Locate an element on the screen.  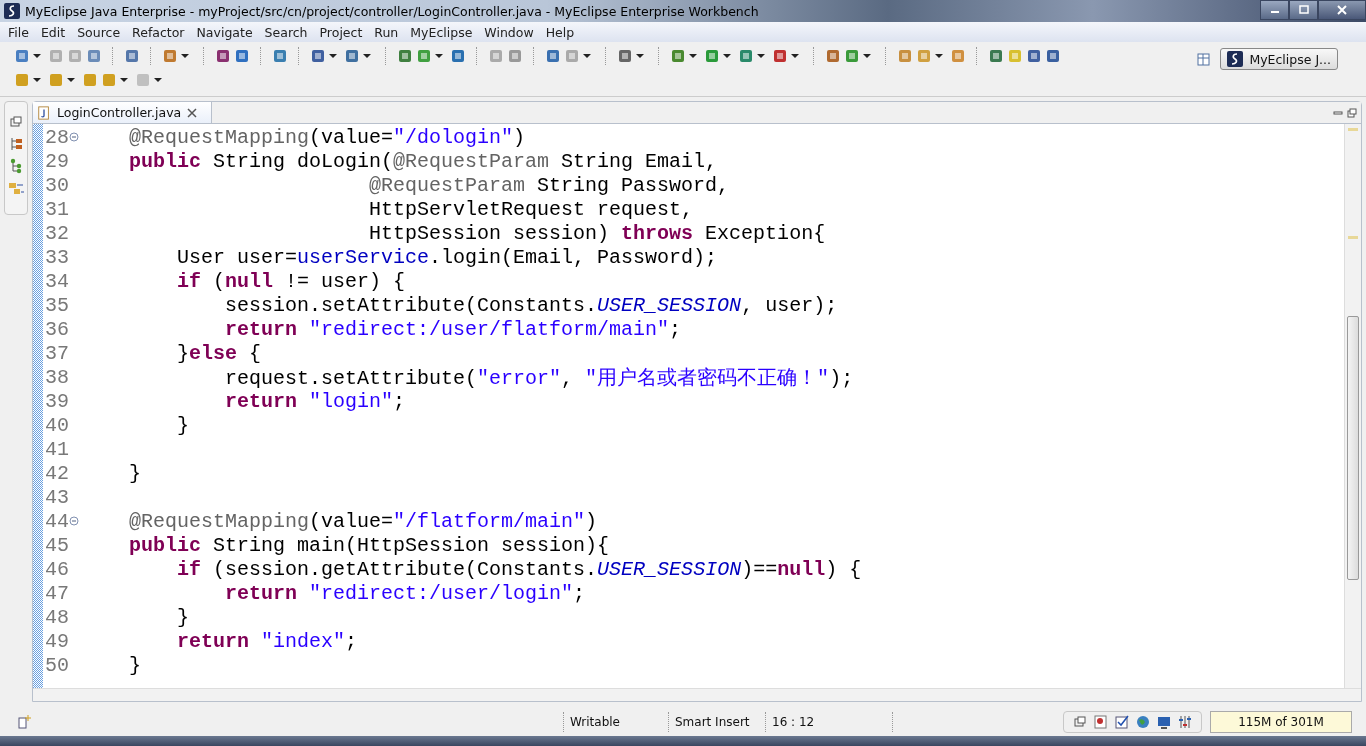
menu-item: Navigate is located at coordinates (224, 32).